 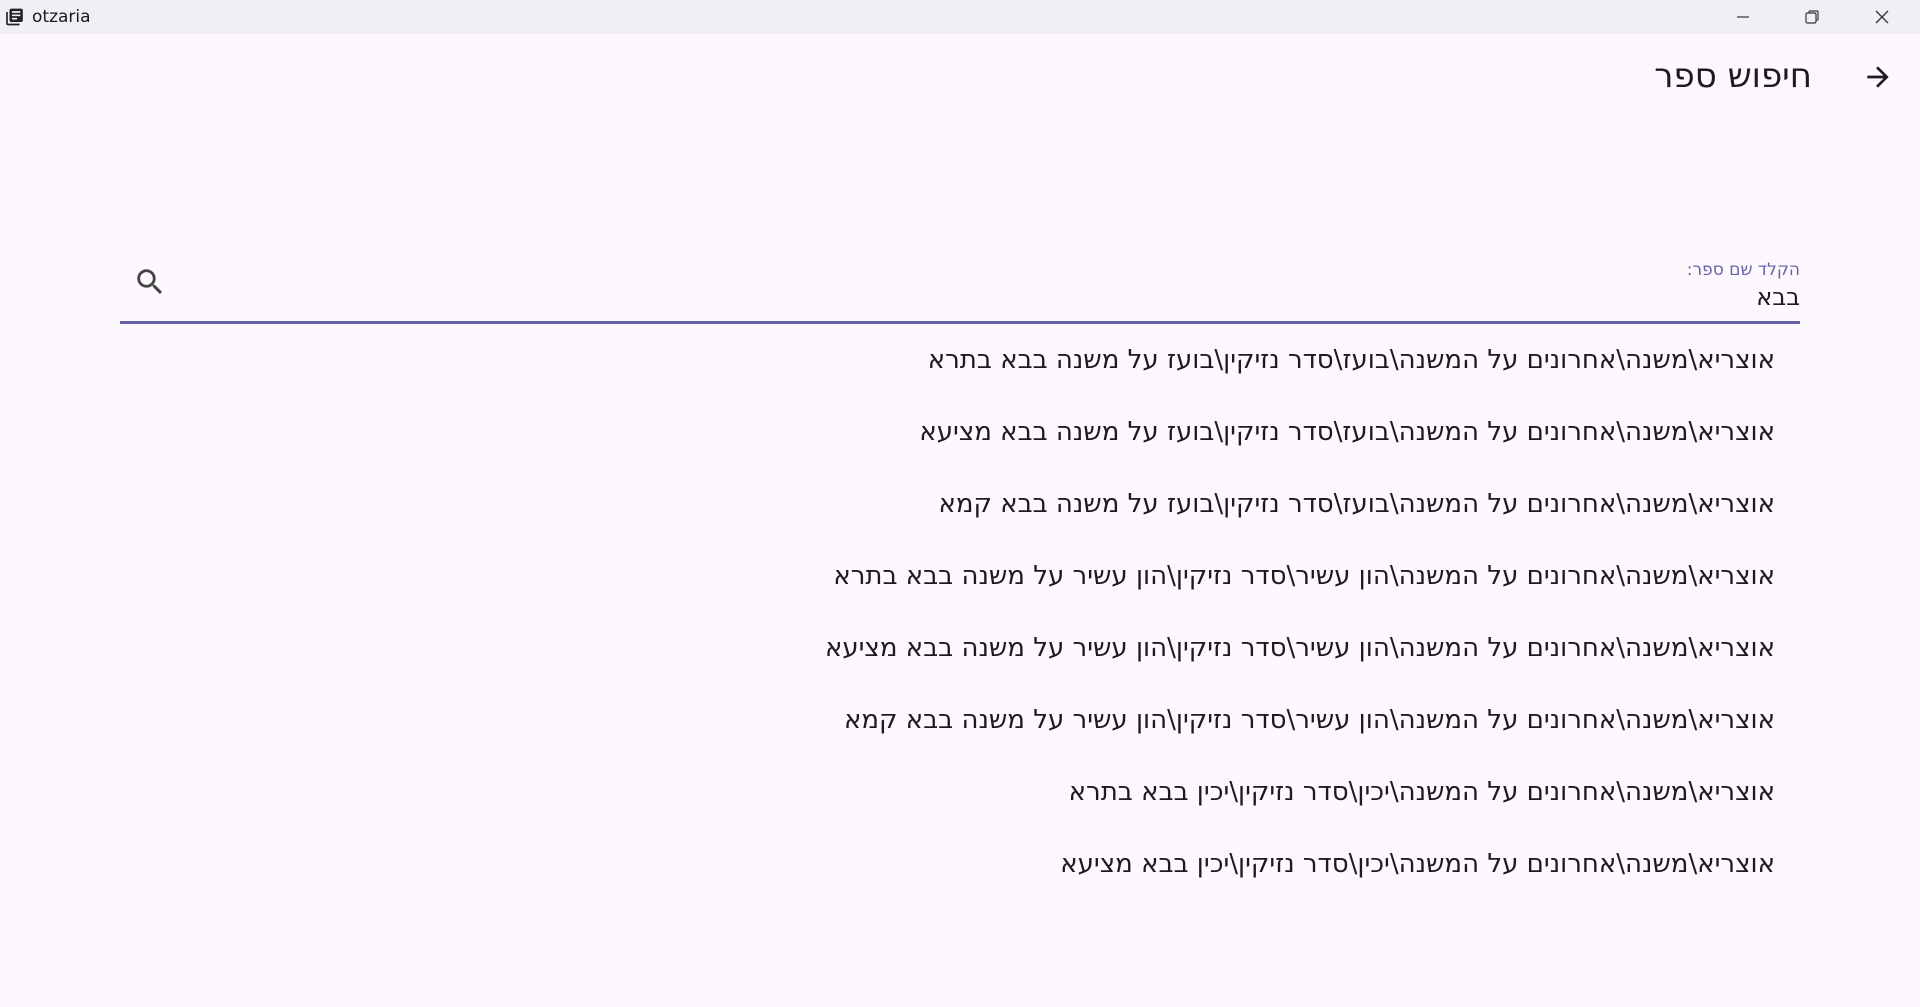 I want to click on close-icon, so click(x=1882, y=17).